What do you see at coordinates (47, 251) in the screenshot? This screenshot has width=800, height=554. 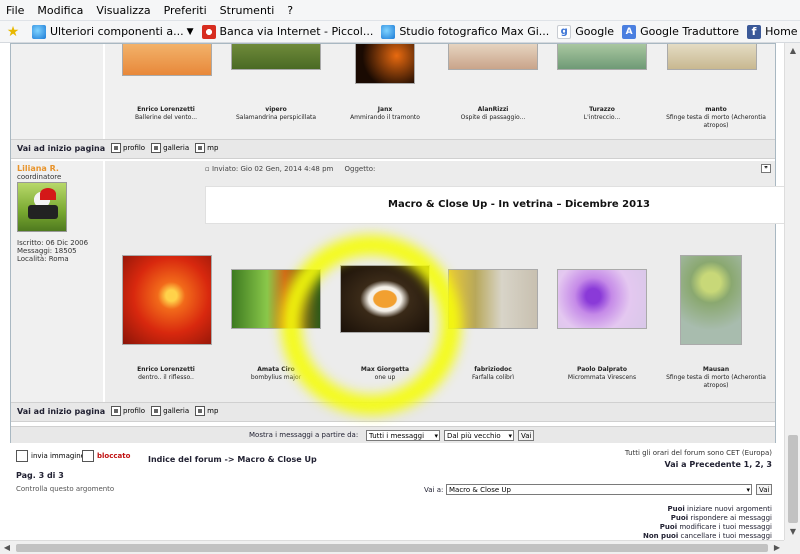 I see `user-messages: Messaggi: 18505` at bounding box center [47, 251].